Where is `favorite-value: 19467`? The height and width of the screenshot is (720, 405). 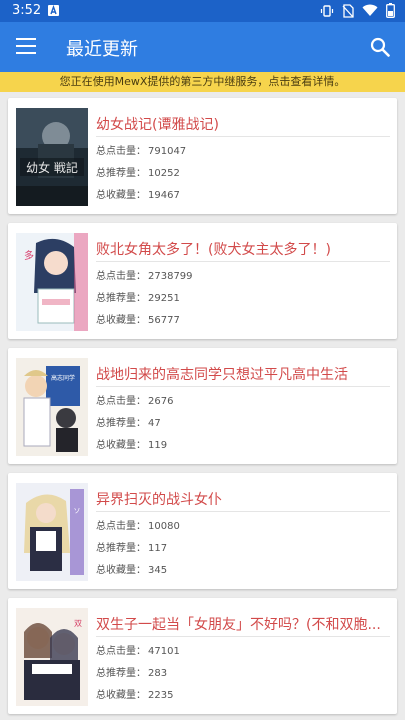 favorite-value: 19467 is located at coordinates (164, 195).